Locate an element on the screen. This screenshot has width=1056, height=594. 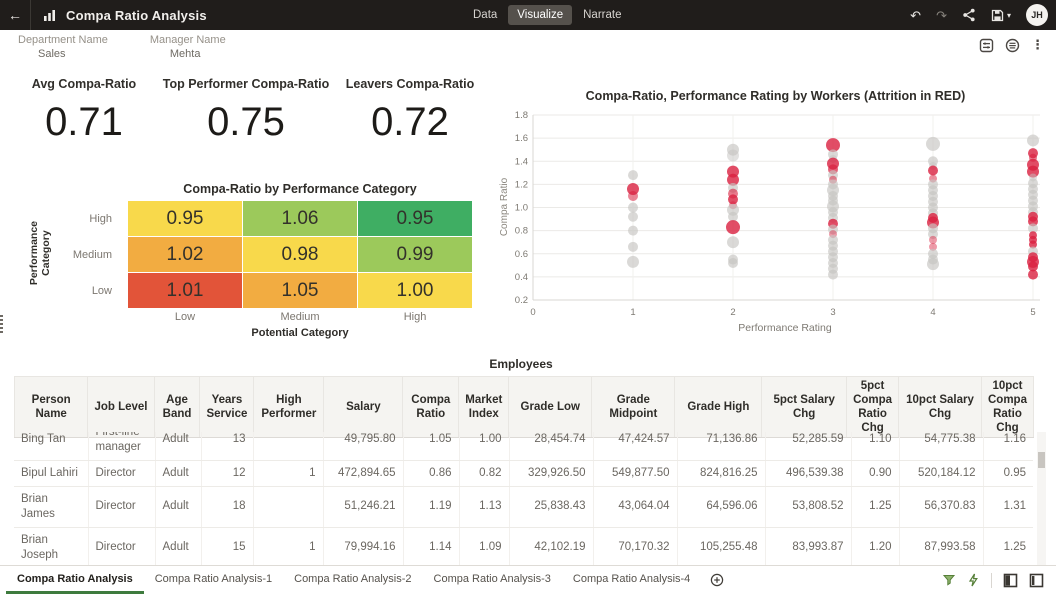
table-cell: 54,775.38 is located at coordinates (940, 446).